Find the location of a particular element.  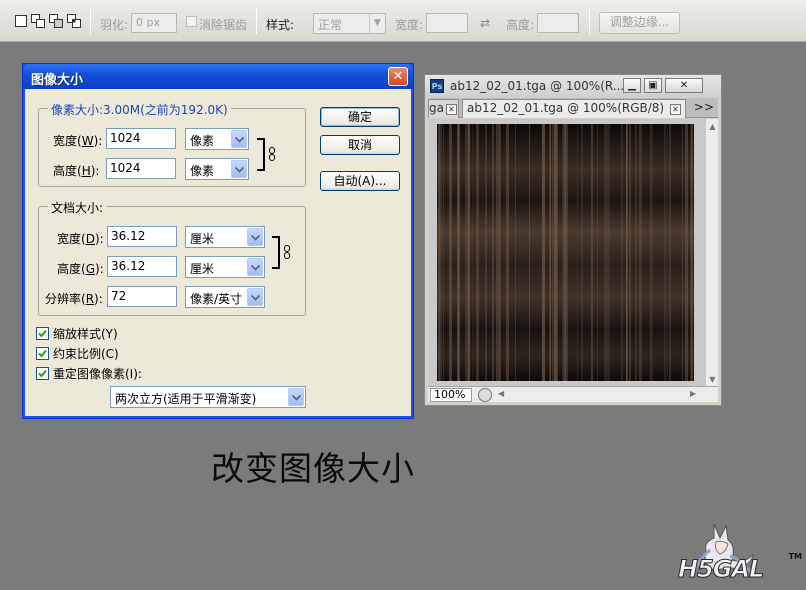

style-select: 正常 ▼ is located at coordinates (349, 23).